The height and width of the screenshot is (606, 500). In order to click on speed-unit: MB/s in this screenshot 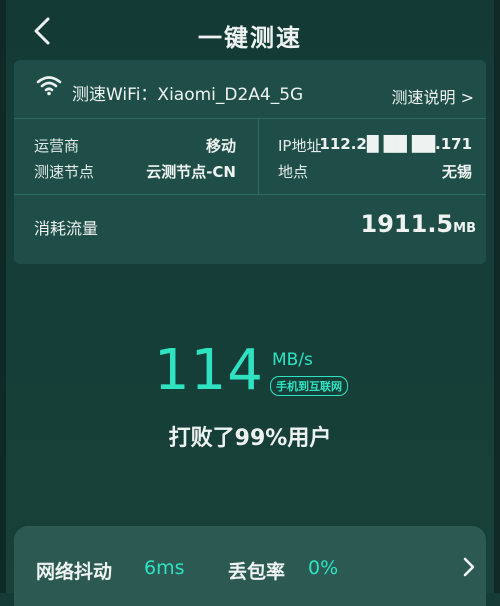, I will do `click(292, 360)`.